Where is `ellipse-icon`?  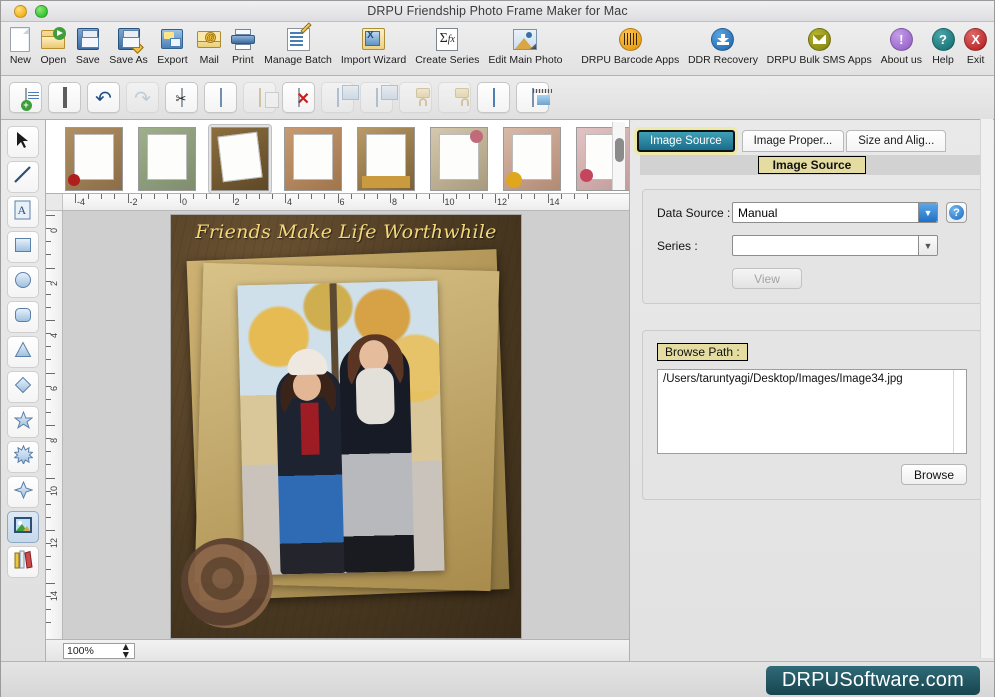
ellipse-icon is located at coordinates (23, 282).